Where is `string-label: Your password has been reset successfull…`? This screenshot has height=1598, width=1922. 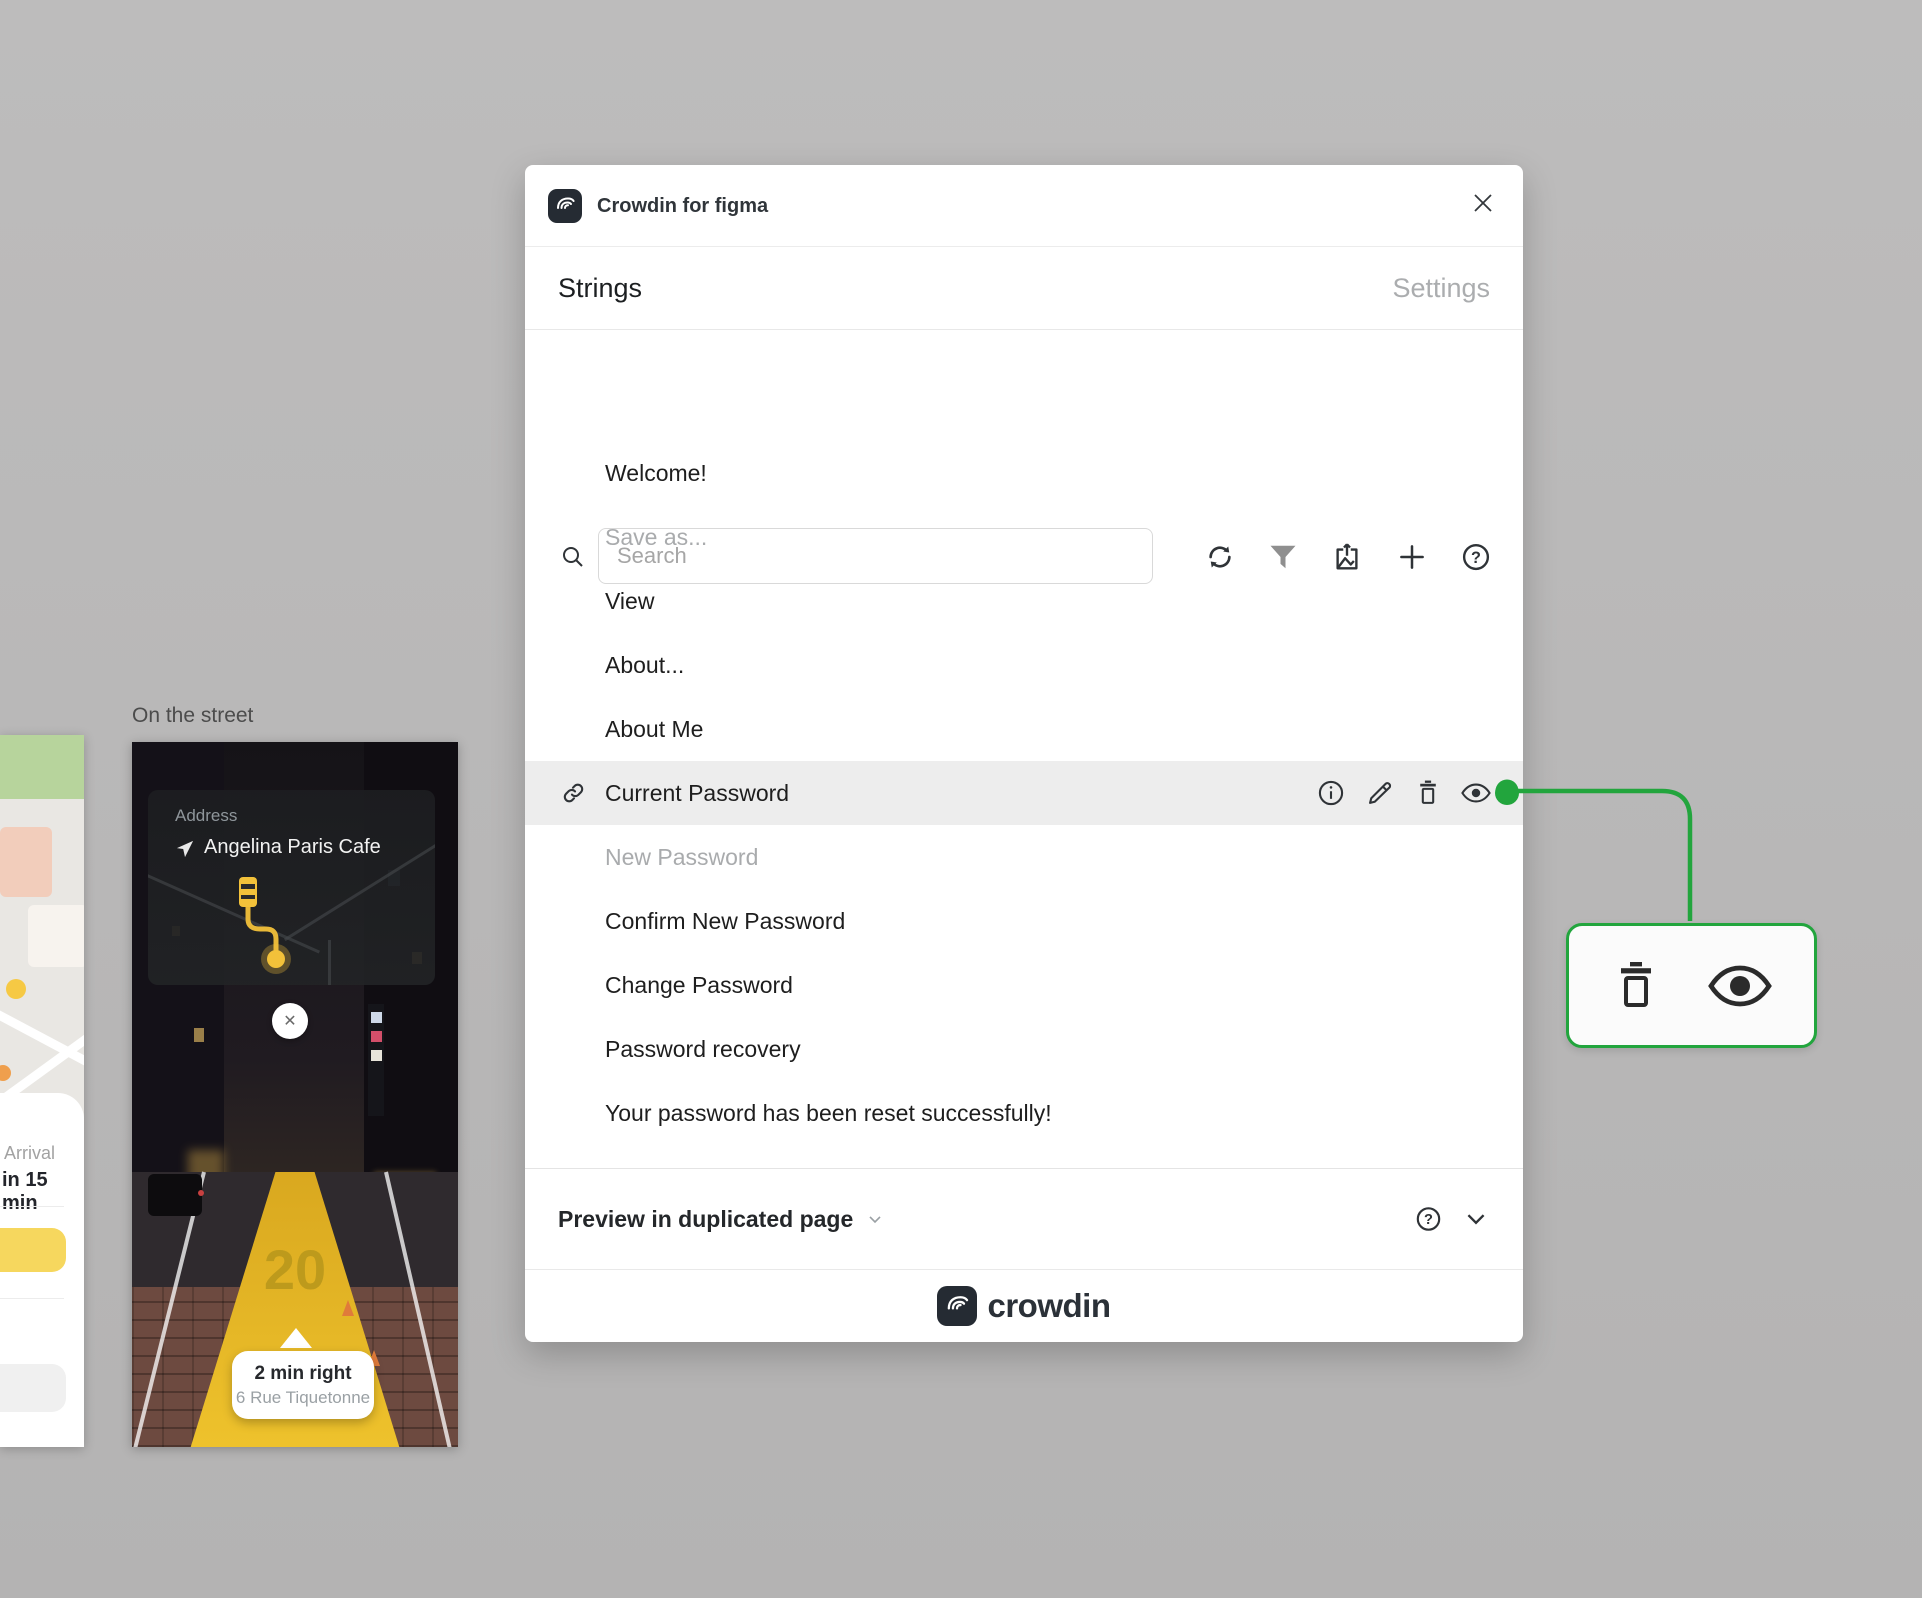 string-label: Your password has been reset successfull… is located at coordinates (828, 1112).